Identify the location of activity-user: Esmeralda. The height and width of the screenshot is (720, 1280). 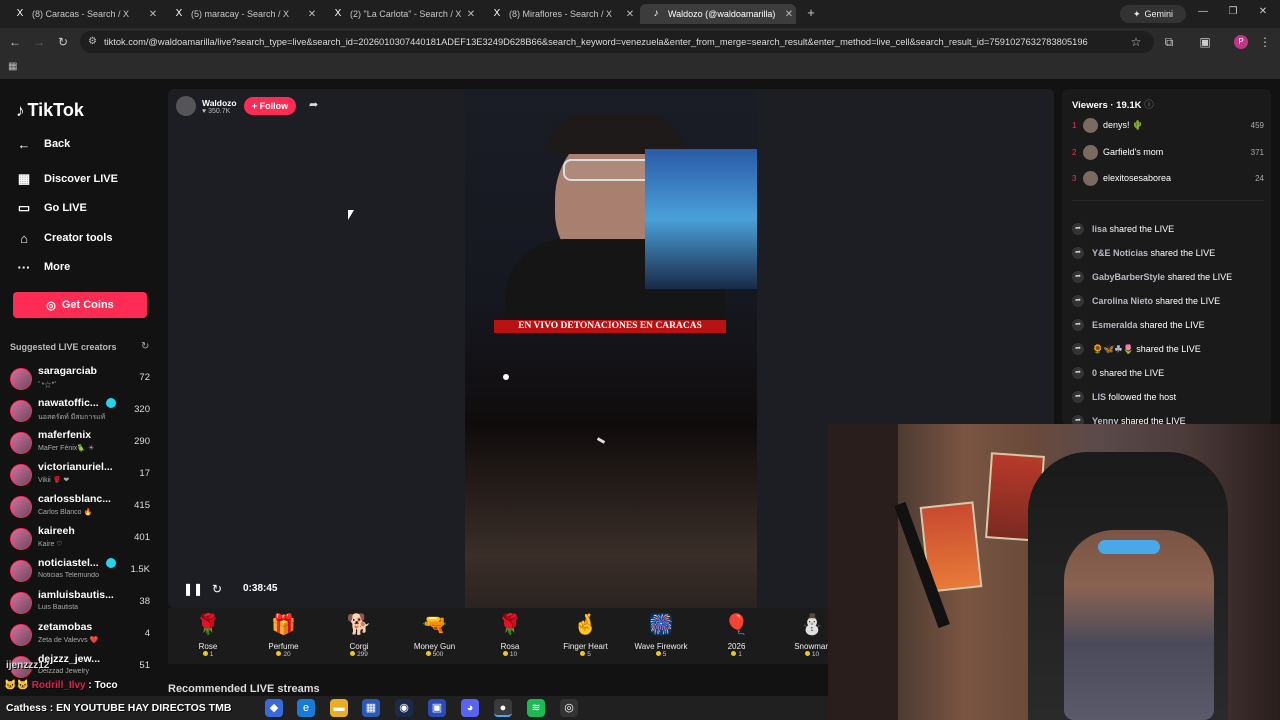
(1115, 325).